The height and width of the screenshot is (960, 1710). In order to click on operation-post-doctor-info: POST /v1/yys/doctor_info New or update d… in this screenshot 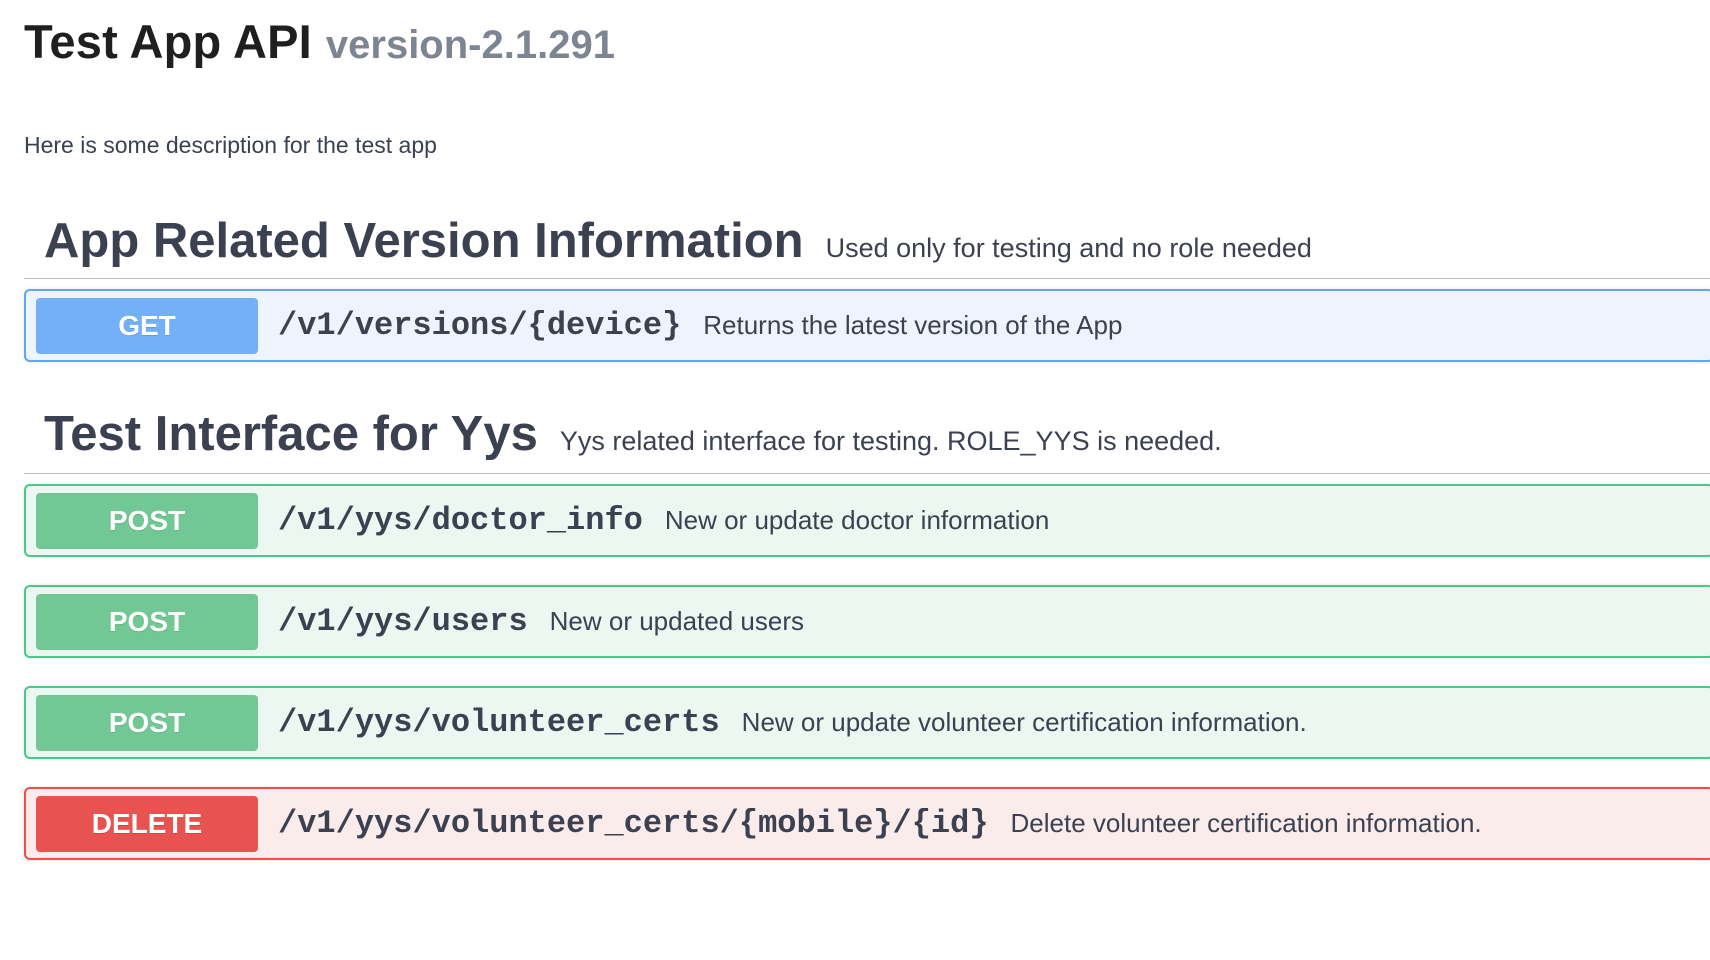, I will do `click(867, 520)`.